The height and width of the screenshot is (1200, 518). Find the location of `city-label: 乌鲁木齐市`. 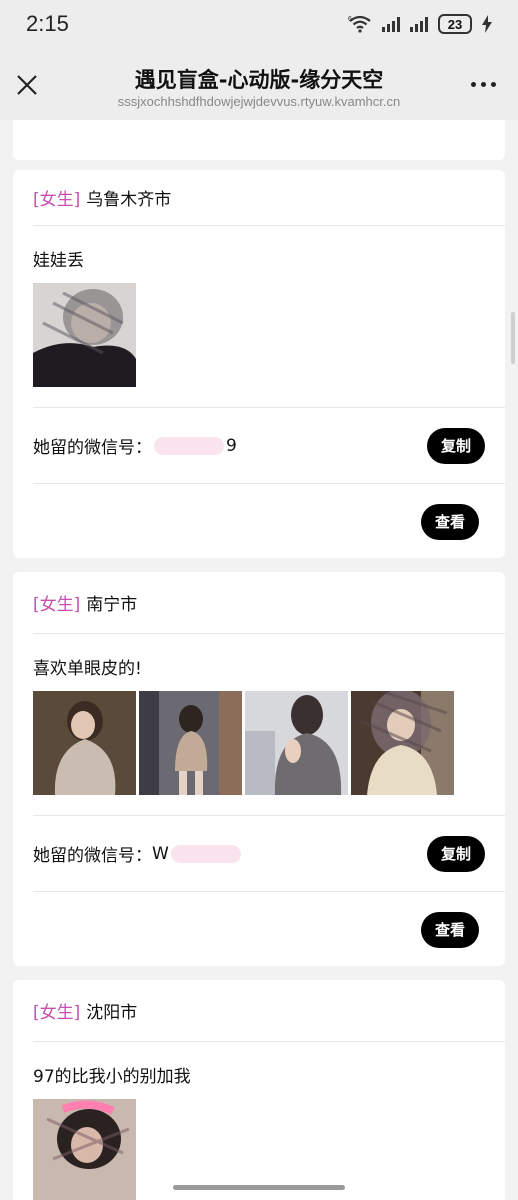

city-label: 乌鲁木齐市 is located at coordinates (129, 200).